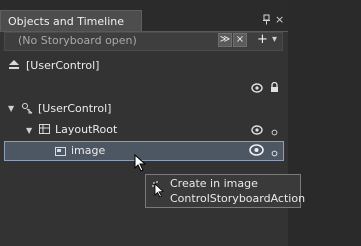  Describe the element at coordinates (140, 164) in the screenshot. I see `mouse-cursor-icon` at that location.